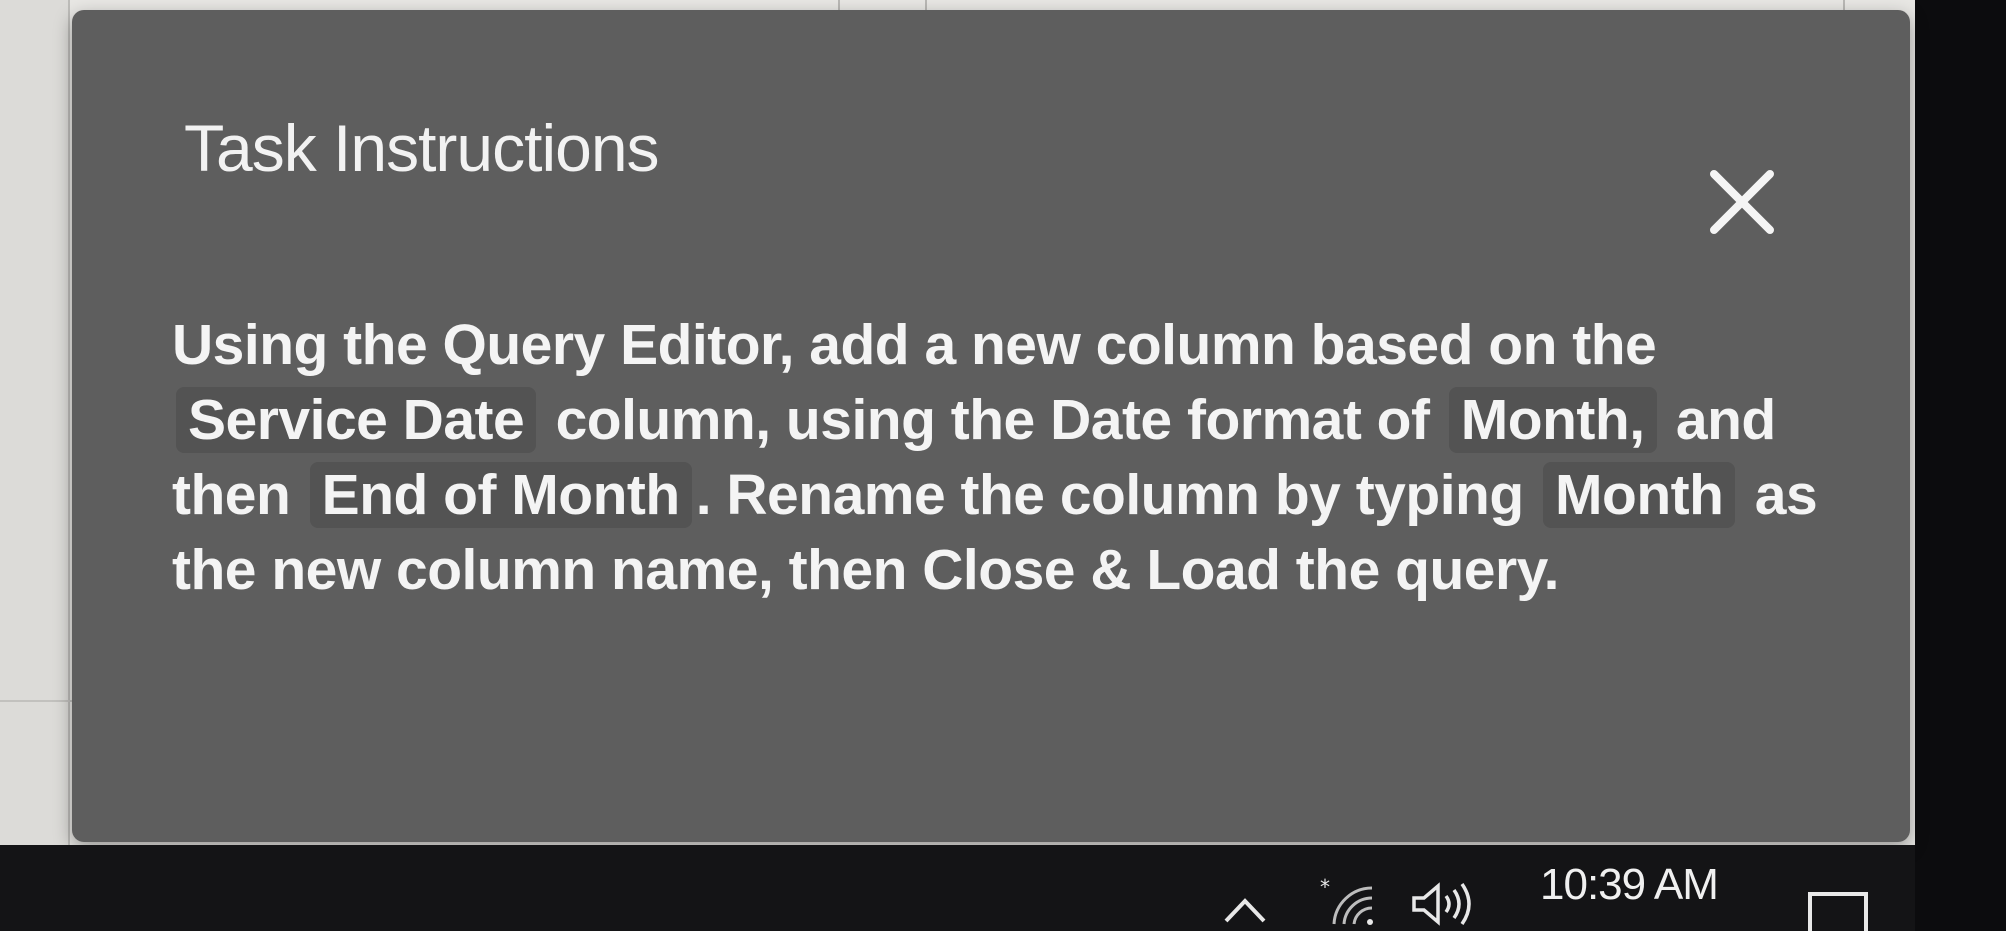 This screenshot has width=2006, height=931. What do you see at coordinates (1109, 495) in the screenshot?
I see `instruction-text: . Rename the column by typing` at bounding box center [1109, 495].